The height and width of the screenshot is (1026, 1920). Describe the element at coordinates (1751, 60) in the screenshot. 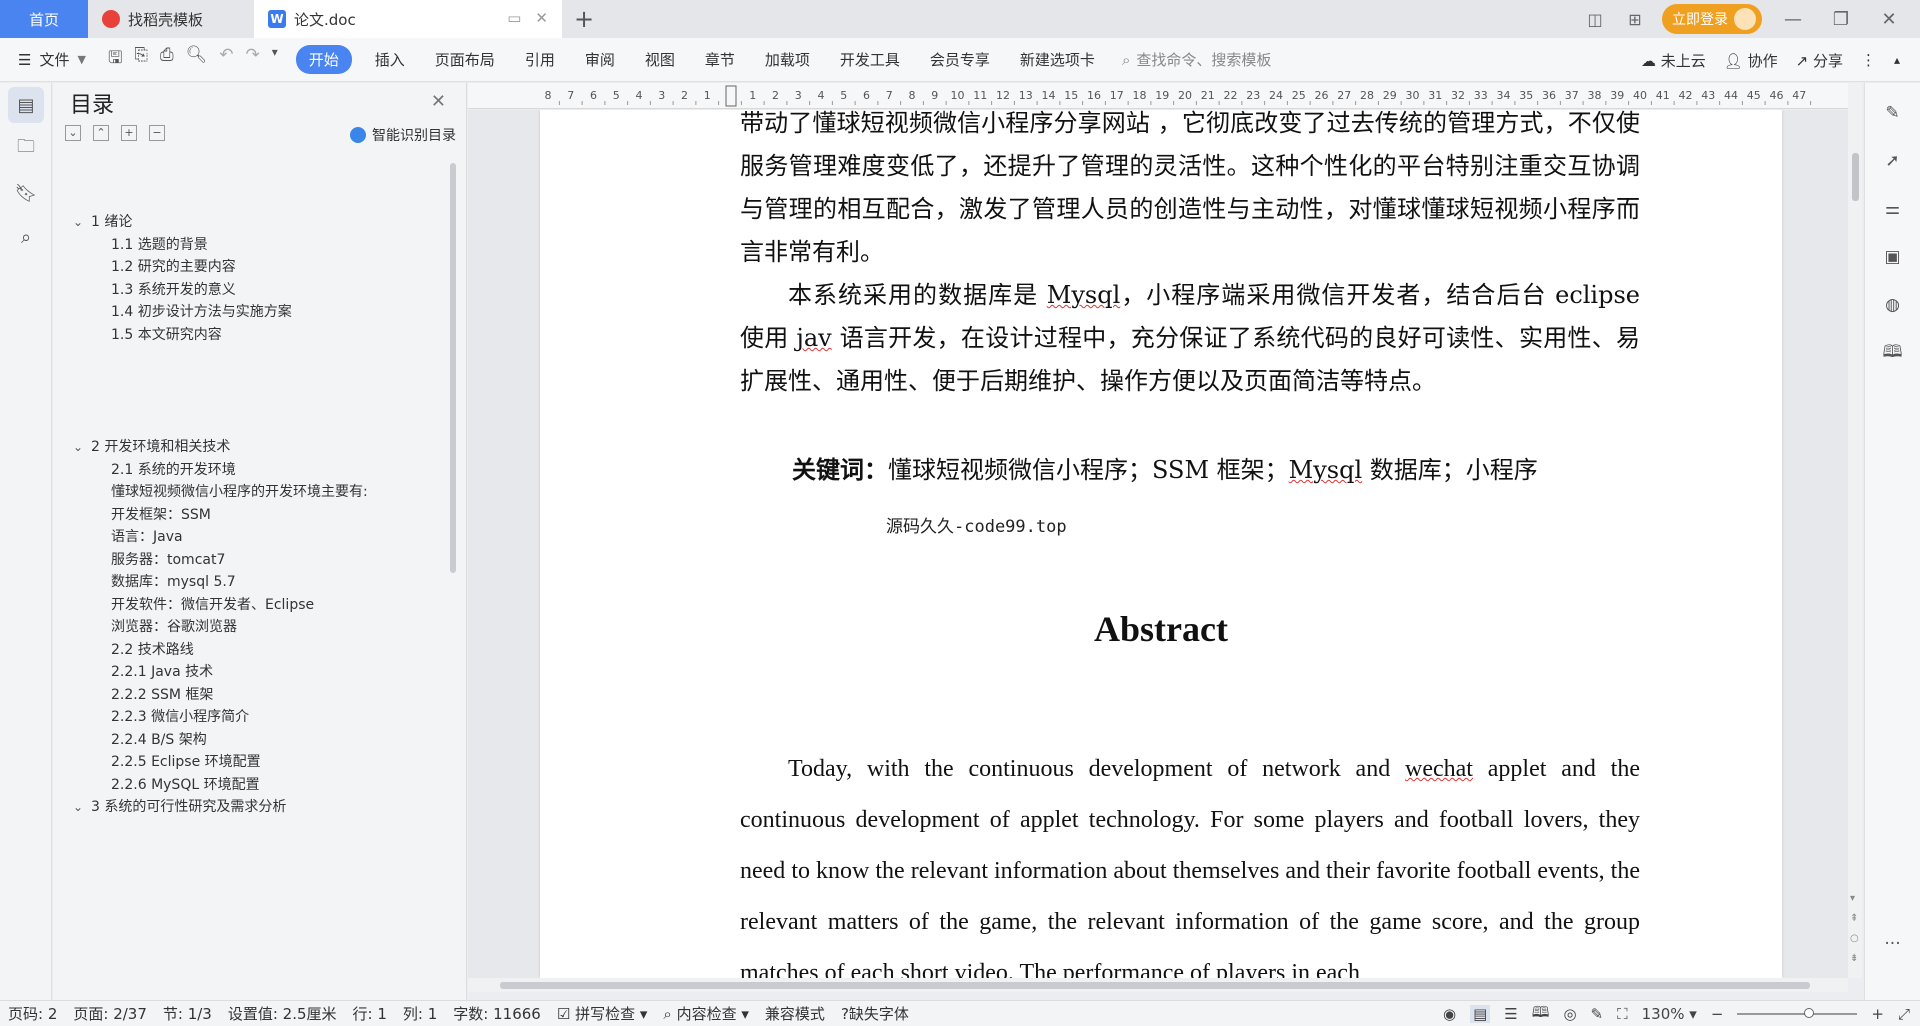

I see `collaborate-button: 👤︎ 协作` at that location.